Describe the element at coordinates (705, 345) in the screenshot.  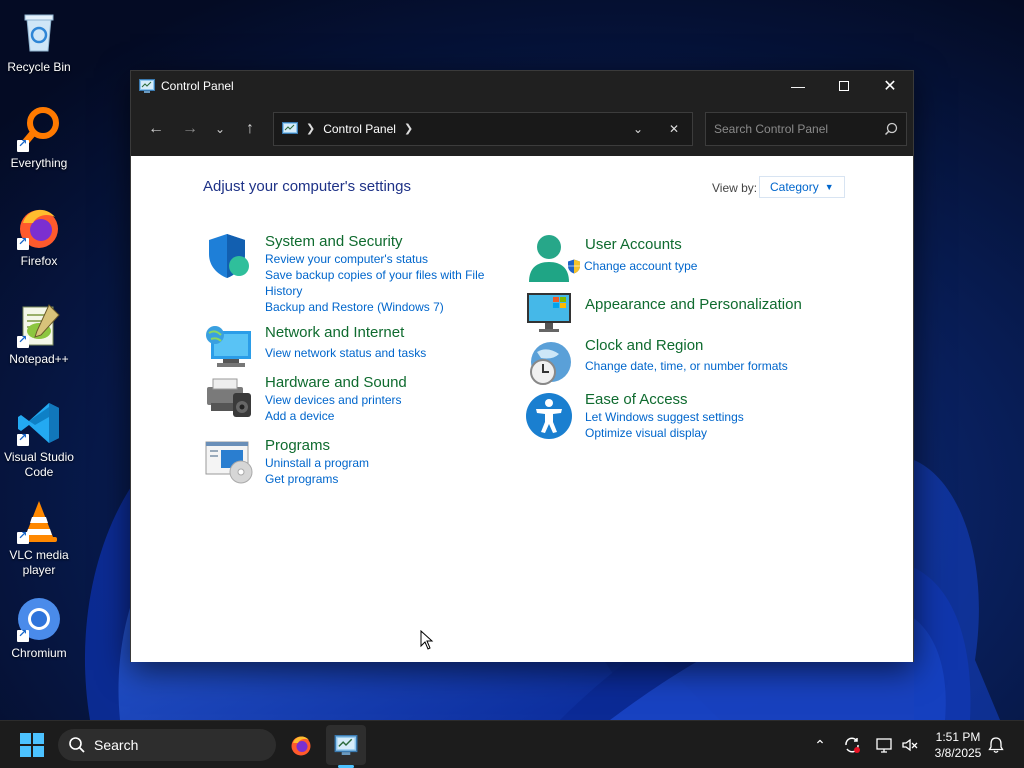
I see `category-title: Clock and Region` at that location.